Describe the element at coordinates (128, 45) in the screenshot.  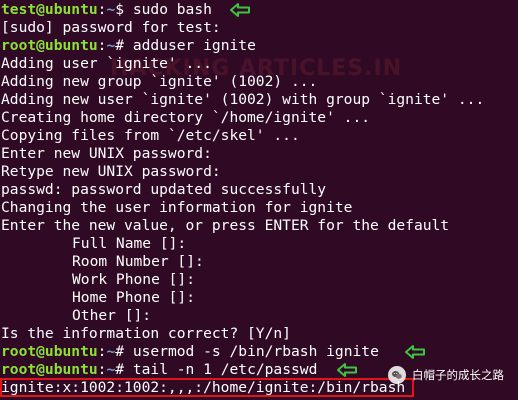
I see `terminal-line-3: root@ubuntu:~# adduser ignite` at that location.